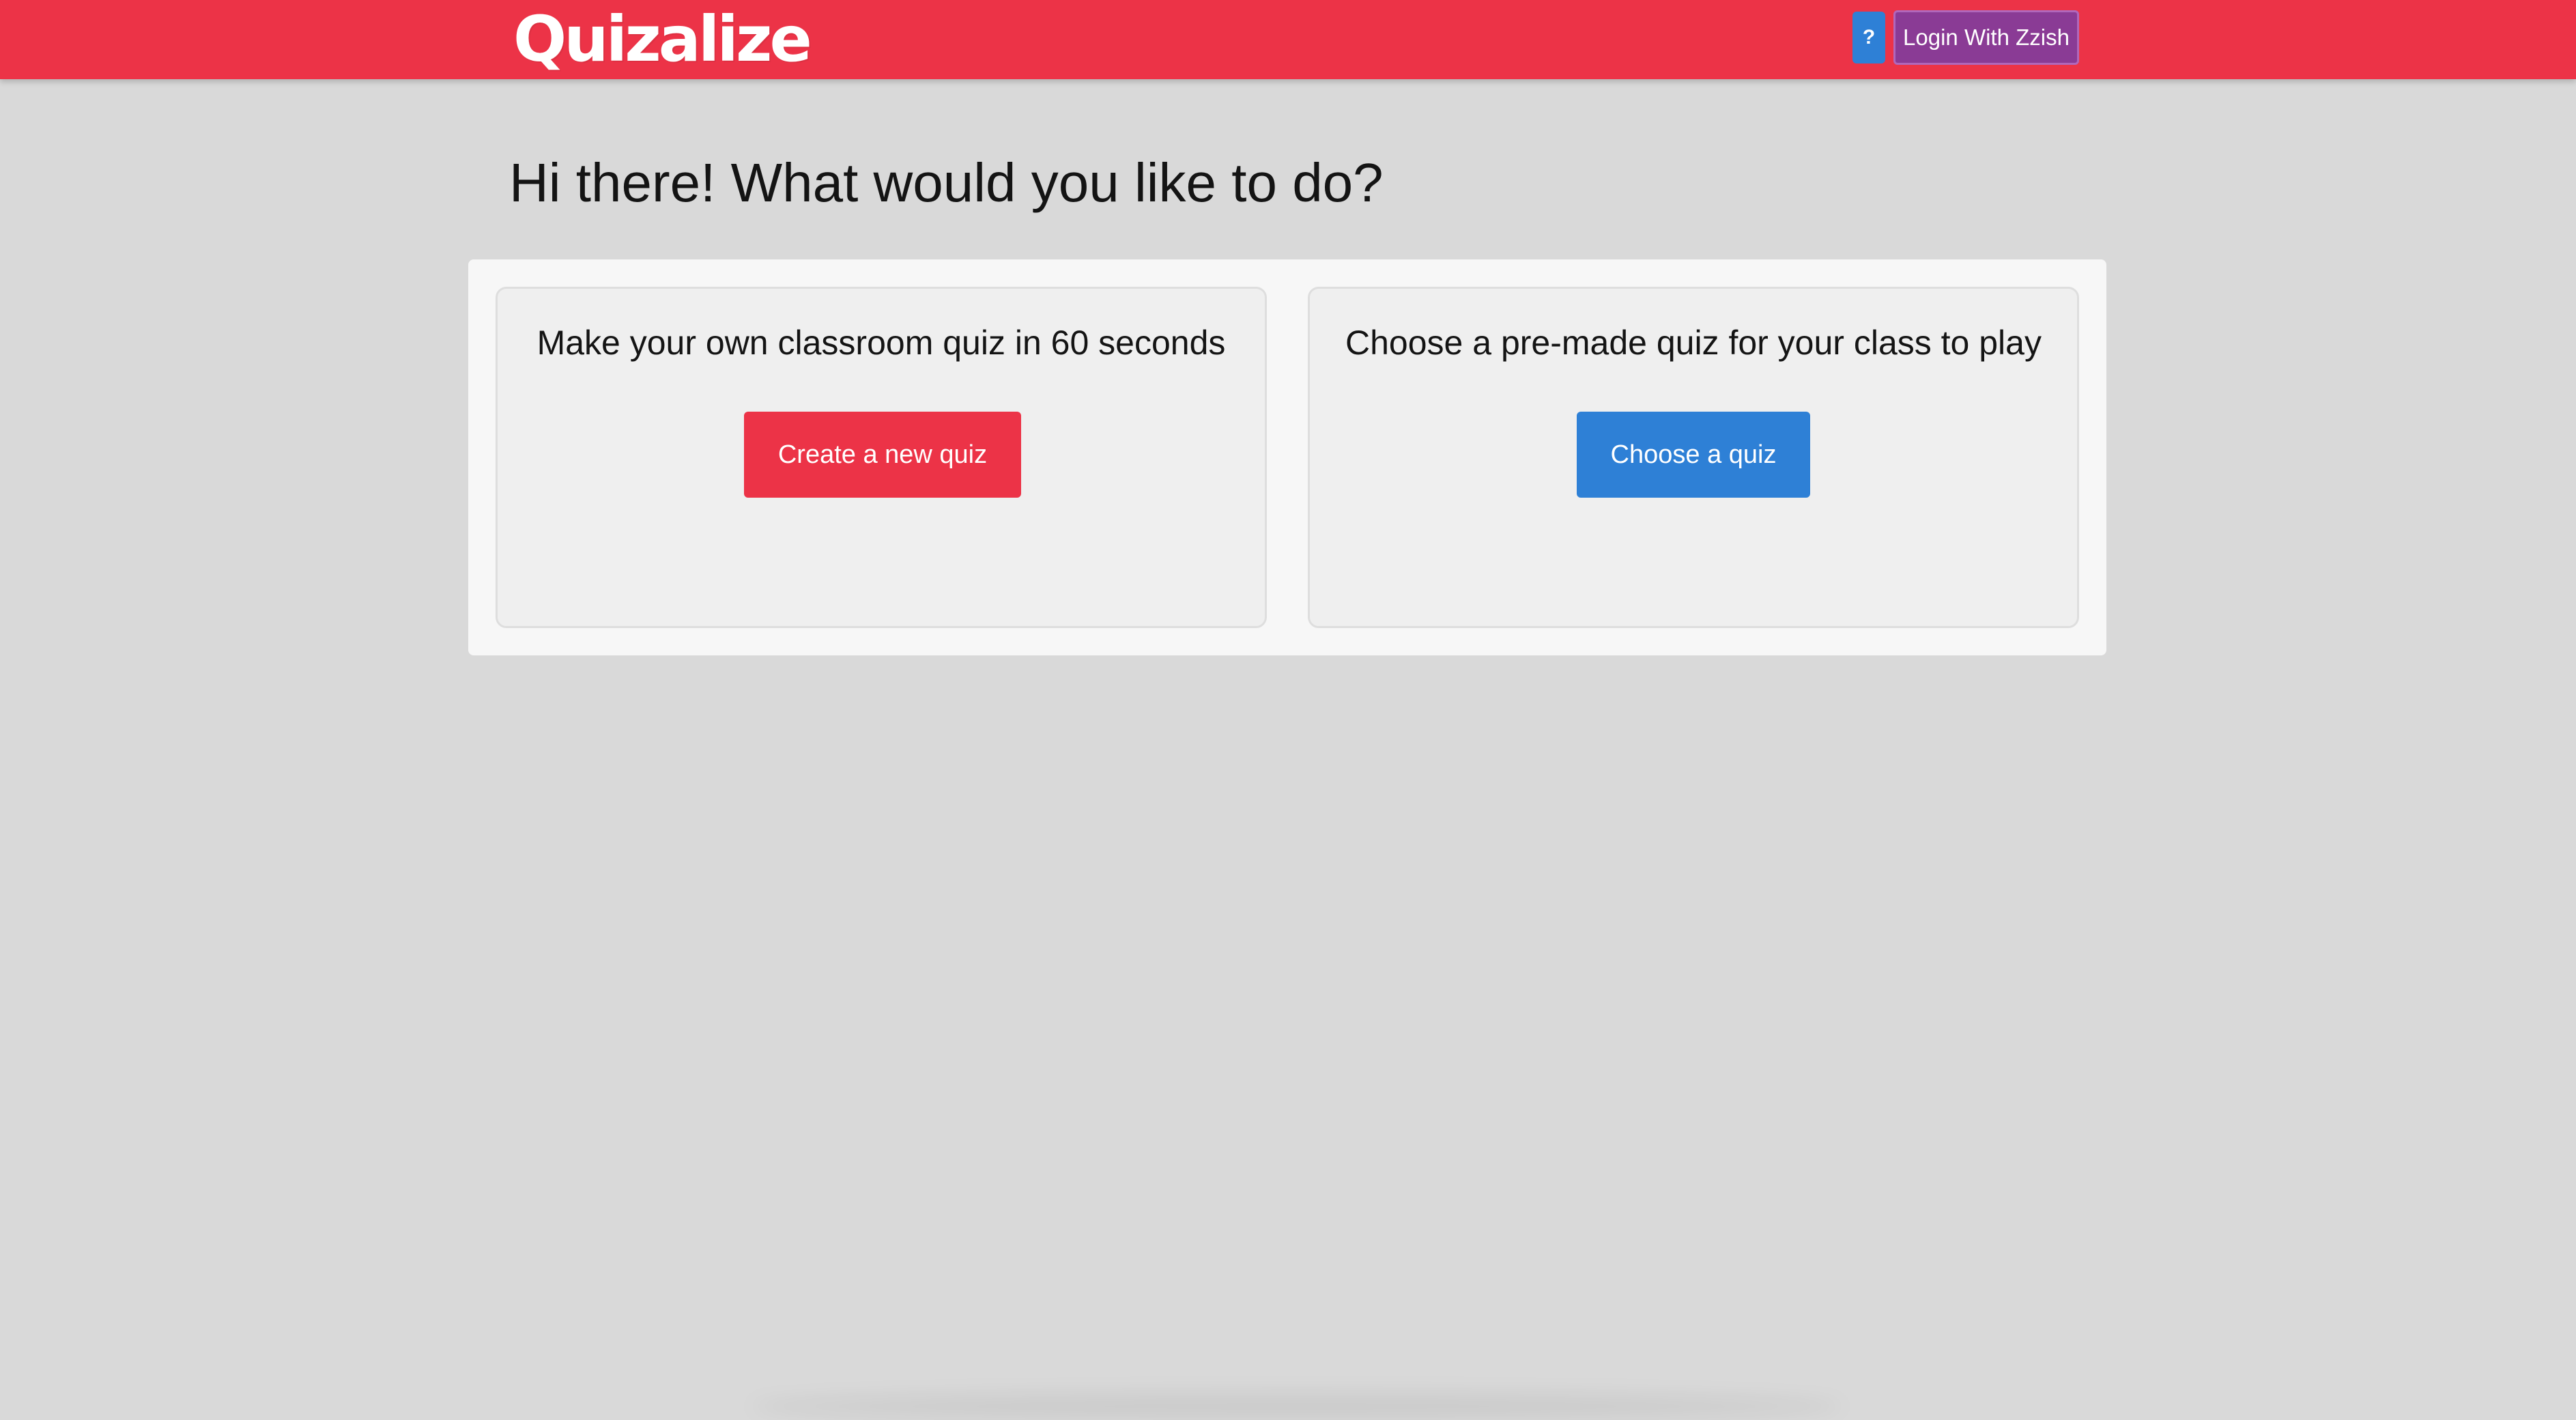  What do you see at coordinates (1288, 39) in the screenshot?
I see `top-navbar: Quizalize ? Login With Zzish` at bounding box center [1288, 39].